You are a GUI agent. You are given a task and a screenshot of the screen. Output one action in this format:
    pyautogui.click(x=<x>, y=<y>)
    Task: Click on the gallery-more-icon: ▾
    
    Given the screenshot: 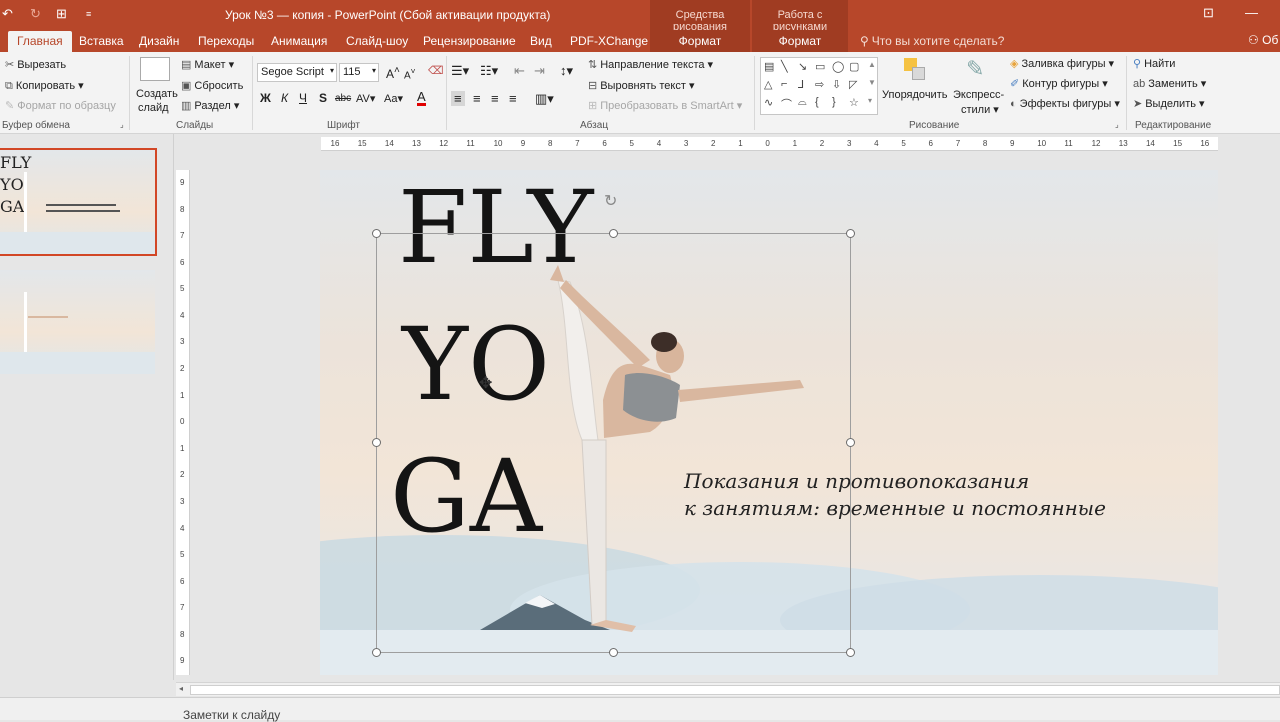 What is the action you would take?
    pyautogui.click(x=870, y=100)
    